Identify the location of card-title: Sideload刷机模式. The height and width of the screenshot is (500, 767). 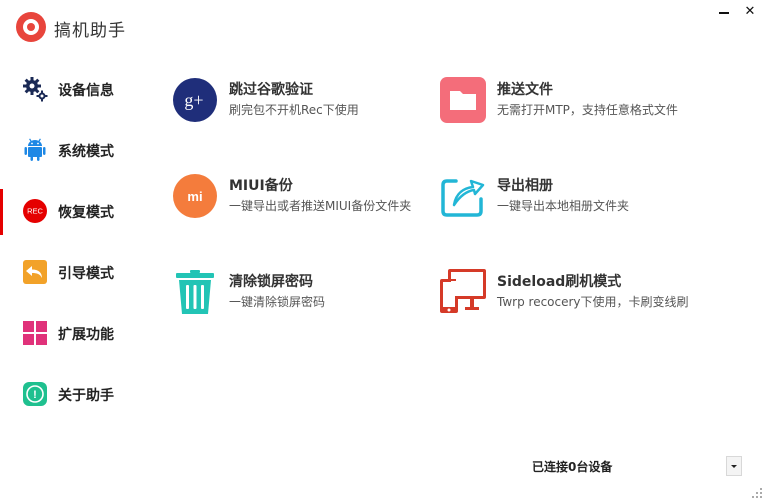
(559, 282).